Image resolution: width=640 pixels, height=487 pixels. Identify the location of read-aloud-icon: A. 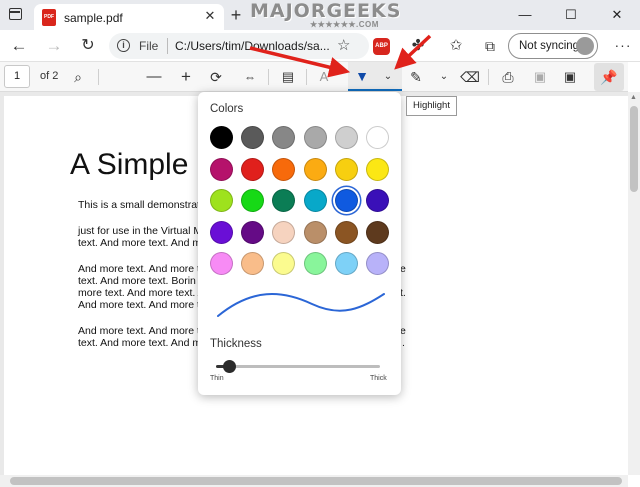
(324, 77).